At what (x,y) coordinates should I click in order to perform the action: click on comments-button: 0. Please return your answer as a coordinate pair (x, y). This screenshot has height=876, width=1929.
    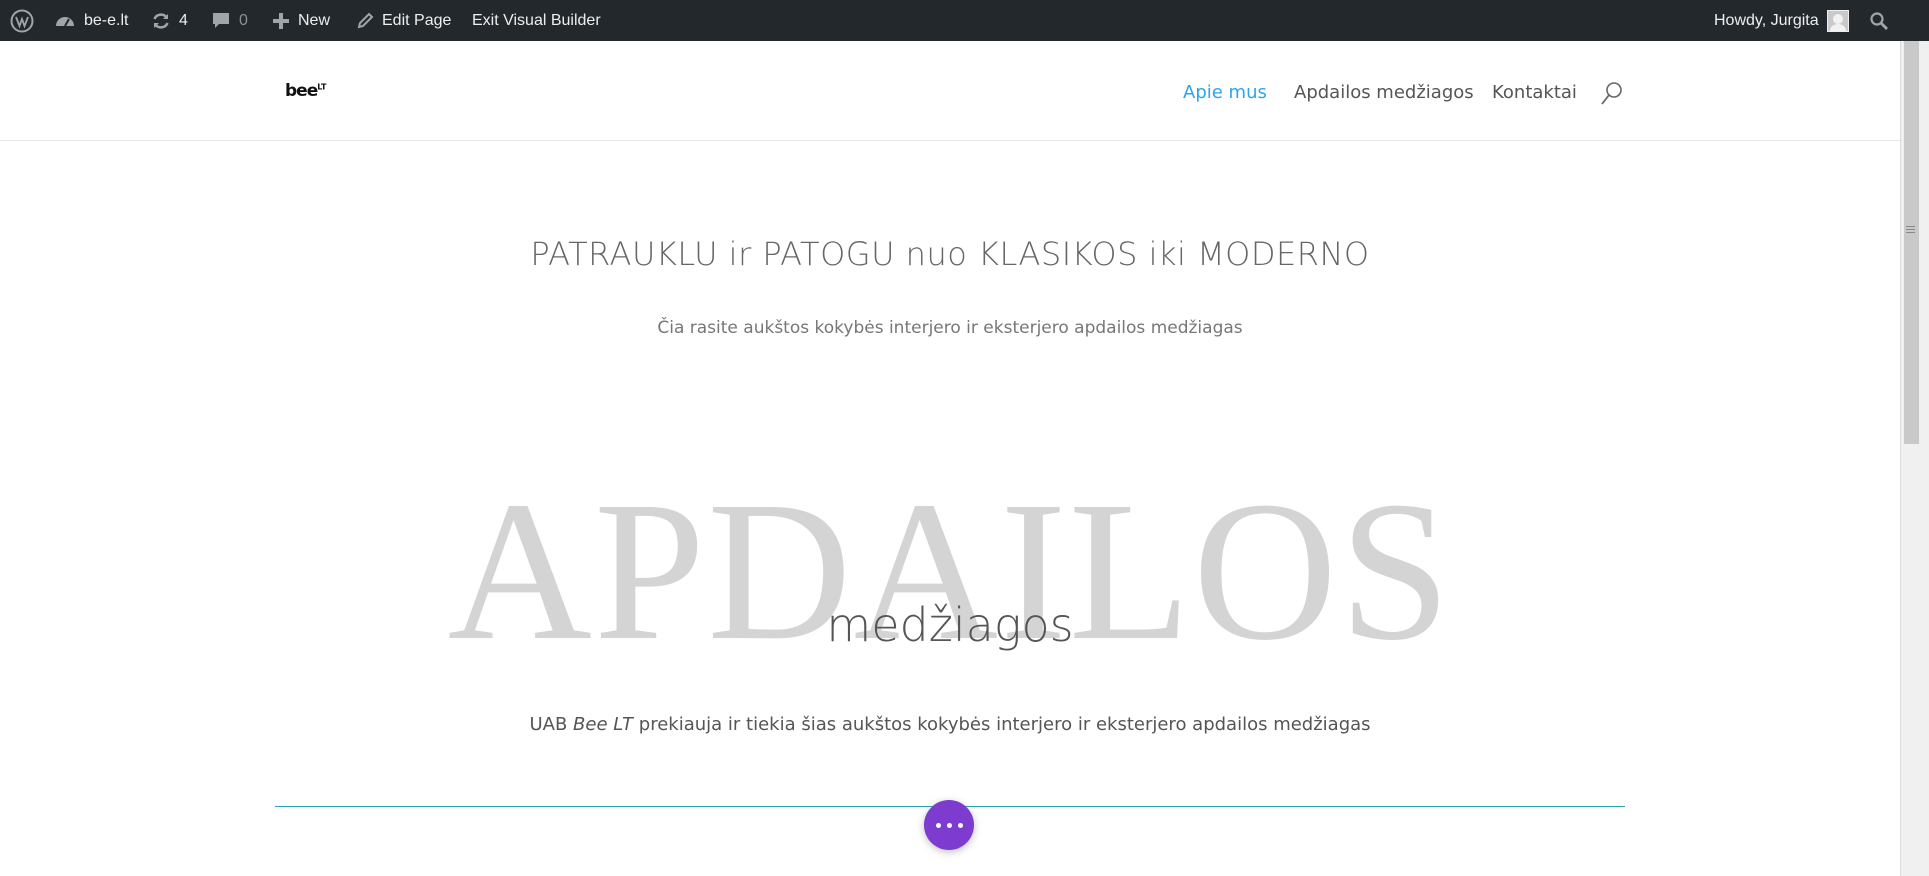
    Looking at the image, I should click on (229, 20).